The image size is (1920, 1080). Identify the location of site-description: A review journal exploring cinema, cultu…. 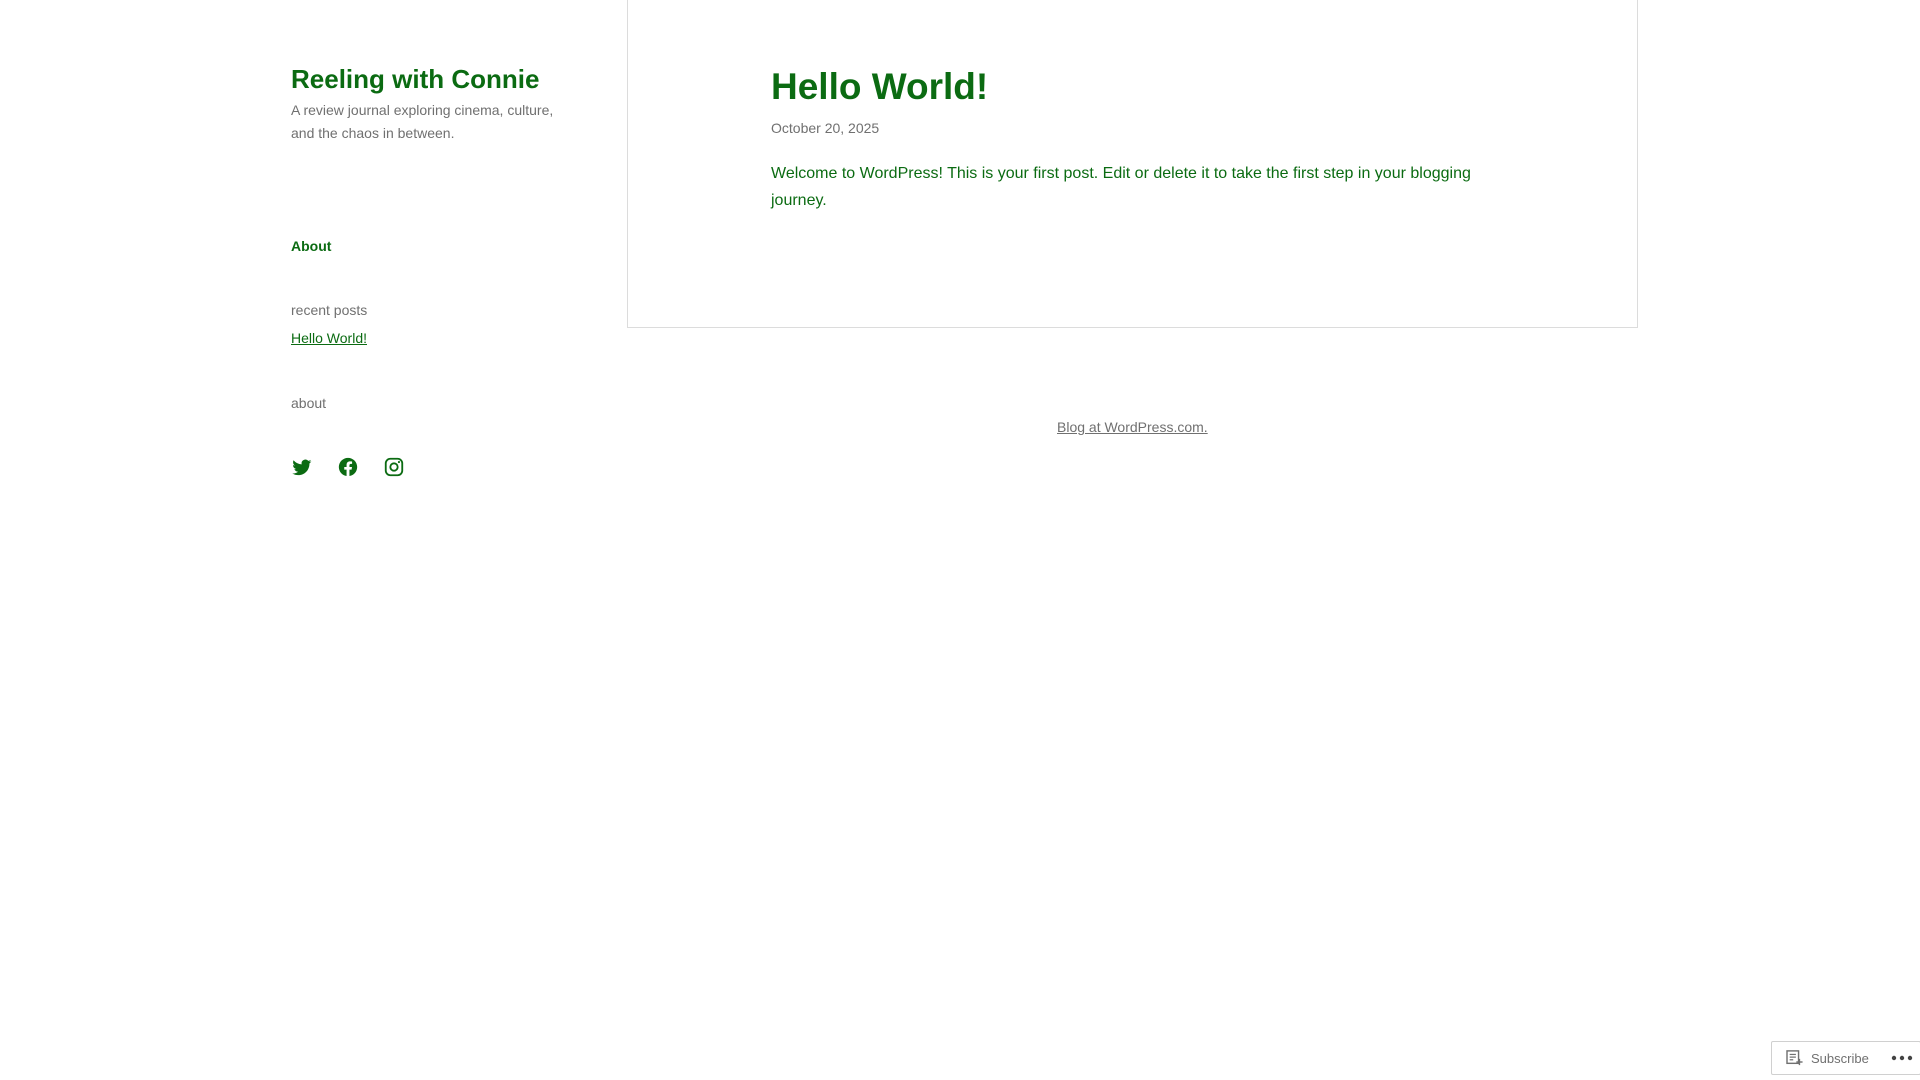
(422, 121).